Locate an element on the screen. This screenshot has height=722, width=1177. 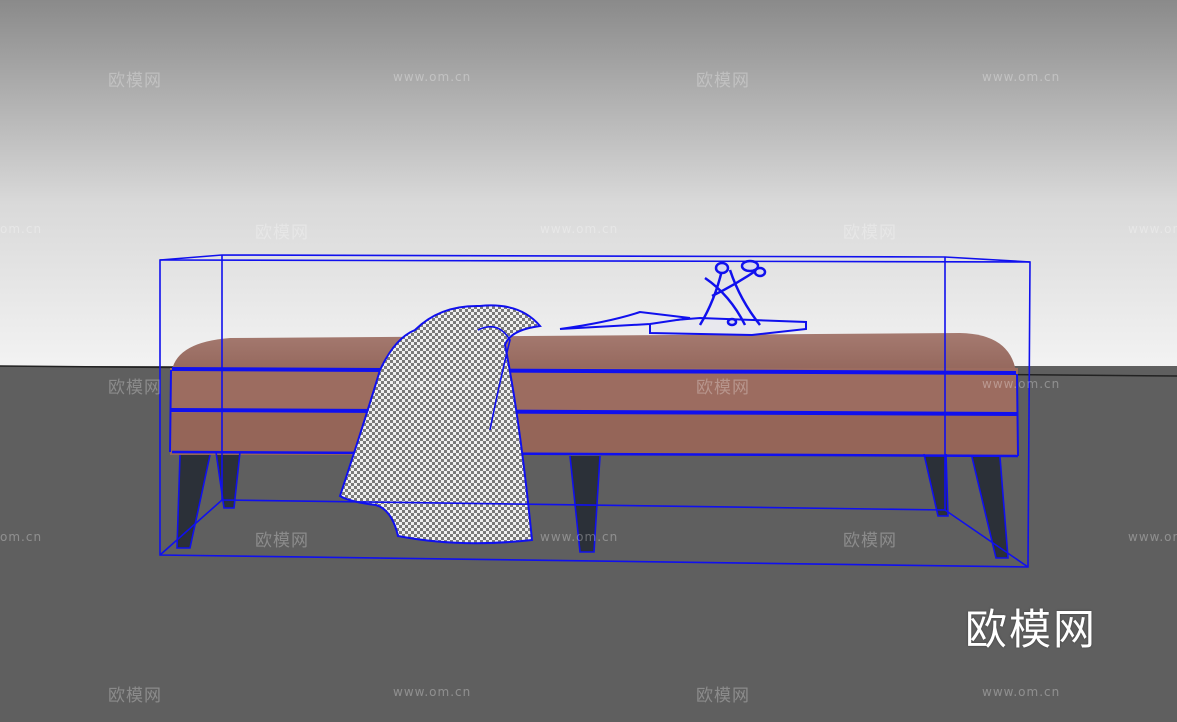
bench-seat-lower-band is located at coordinates (594, 434).